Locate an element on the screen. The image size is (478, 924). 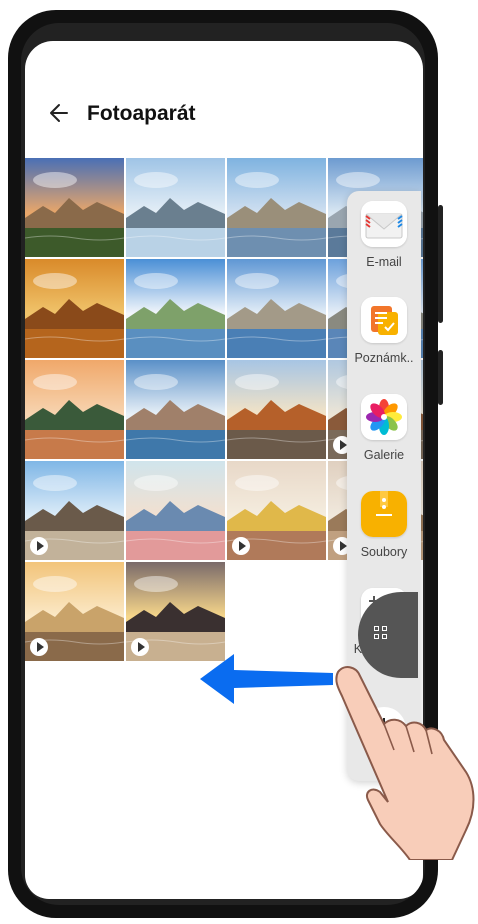
dock-app-label: E-mail is located at coordinates (384, 262).